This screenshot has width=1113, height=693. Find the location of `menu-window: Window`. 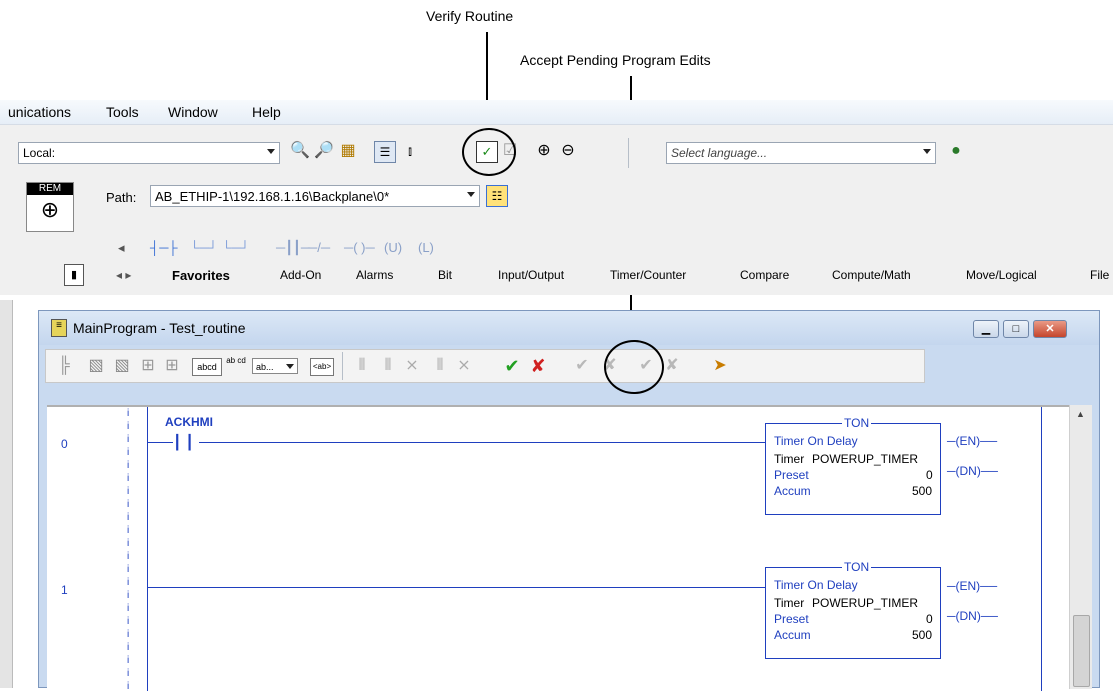

menu-window: Window is located at coordinates (193, 112).